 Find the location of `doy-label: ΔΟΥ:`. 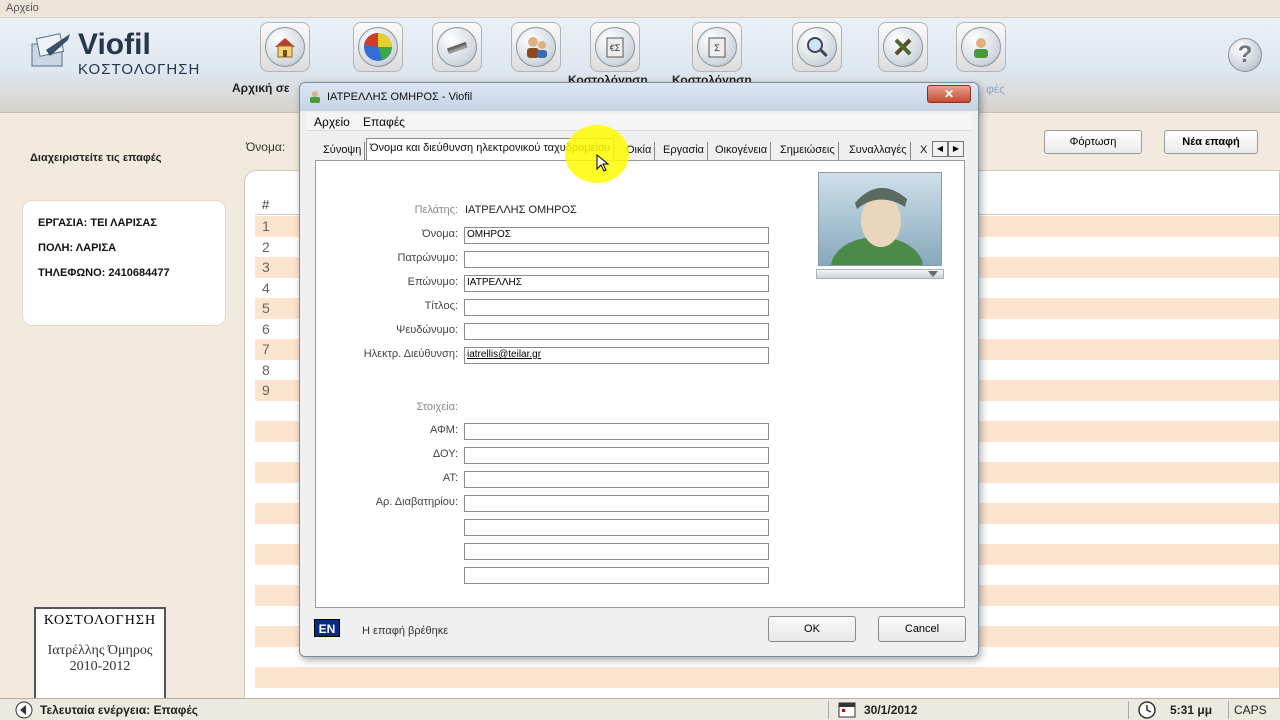

doy-label: ΔΟΥ: is located at coordinates (445, 454).